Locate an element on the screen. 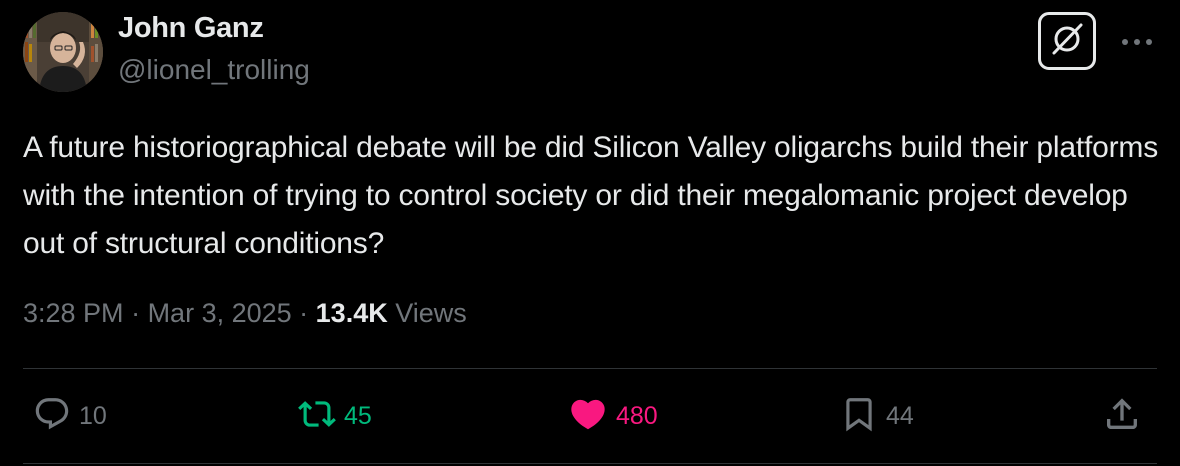 The height and width of the screenshot is (466, 1180). author-handle: @lionel_trolling is located at coordinates (214, 70).